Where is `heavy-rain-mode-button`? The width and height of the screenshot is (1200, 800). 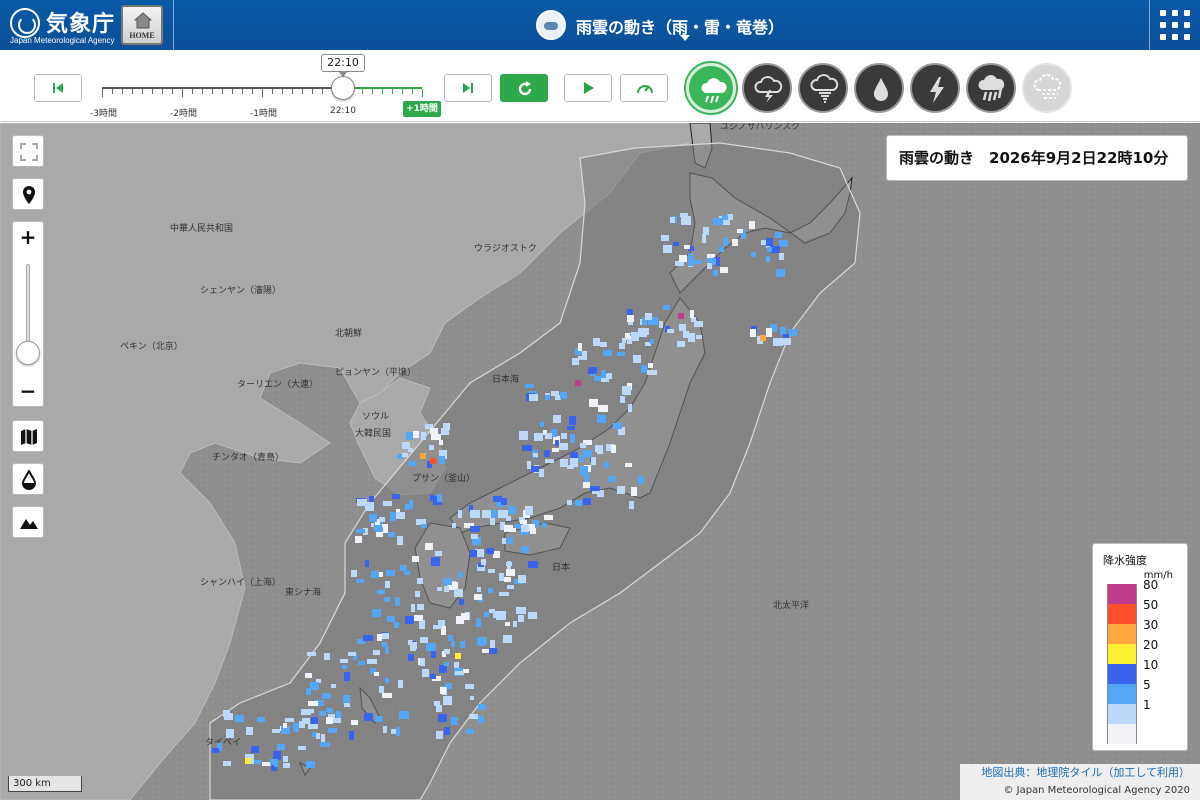
heavy-rain-mode-button is located at coordinates (991, 88).